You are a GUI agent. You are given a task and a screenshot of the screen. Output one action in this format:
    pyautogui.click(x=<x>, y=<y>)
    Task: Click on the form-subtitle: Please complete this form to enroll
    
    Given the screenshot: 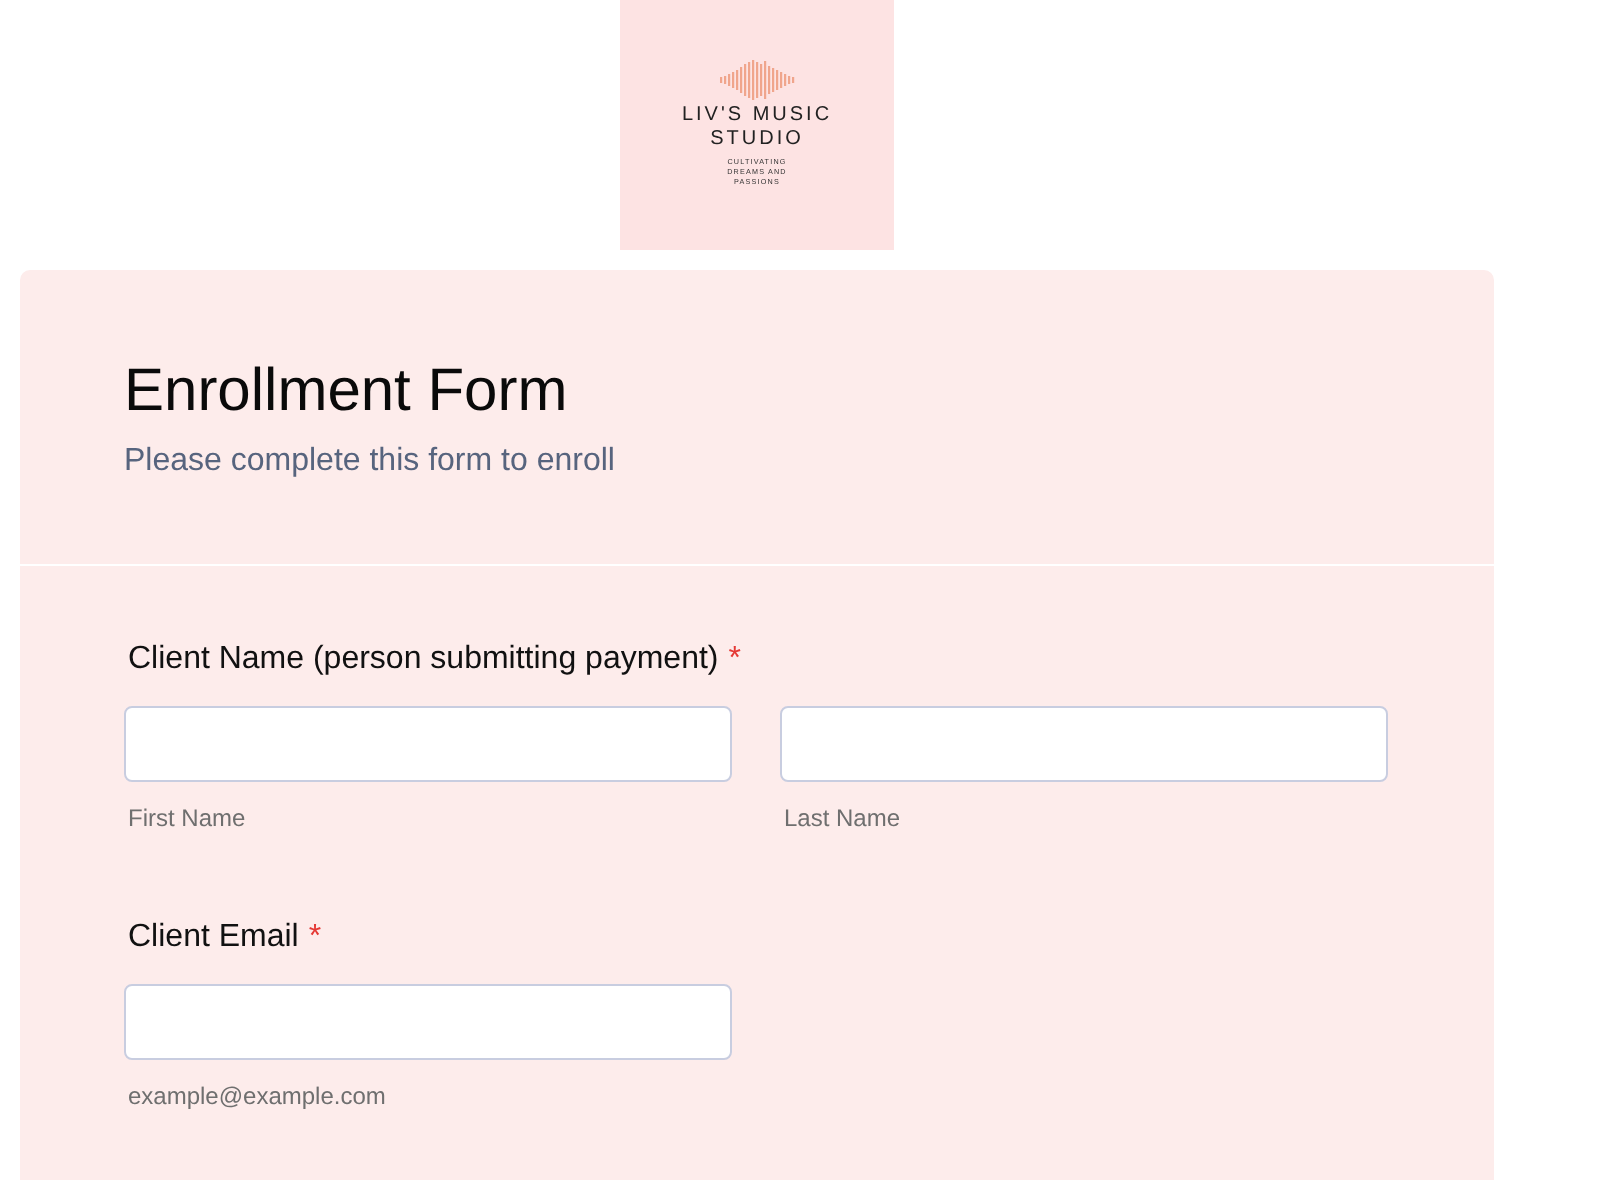 What is the action you would take?
    pyautogui.click(x=370, y=462)
    